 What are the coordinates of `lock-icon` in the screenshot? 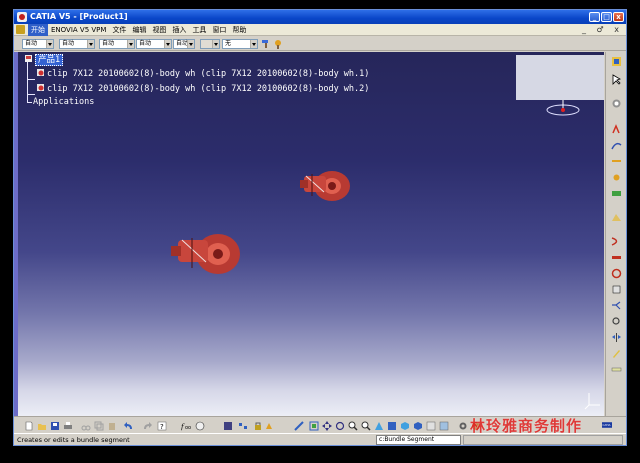 It's located at (258, 426).